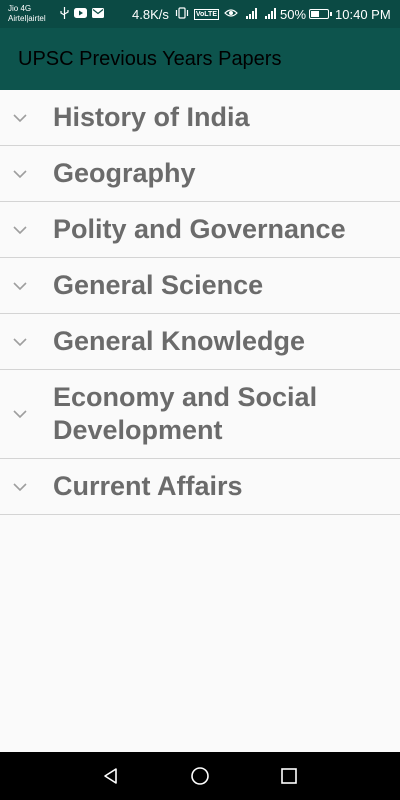 Image resolution: width=400 pixels, height=800 pixels. I want to click on category-label: Polity and Governance, so click(199, 229).